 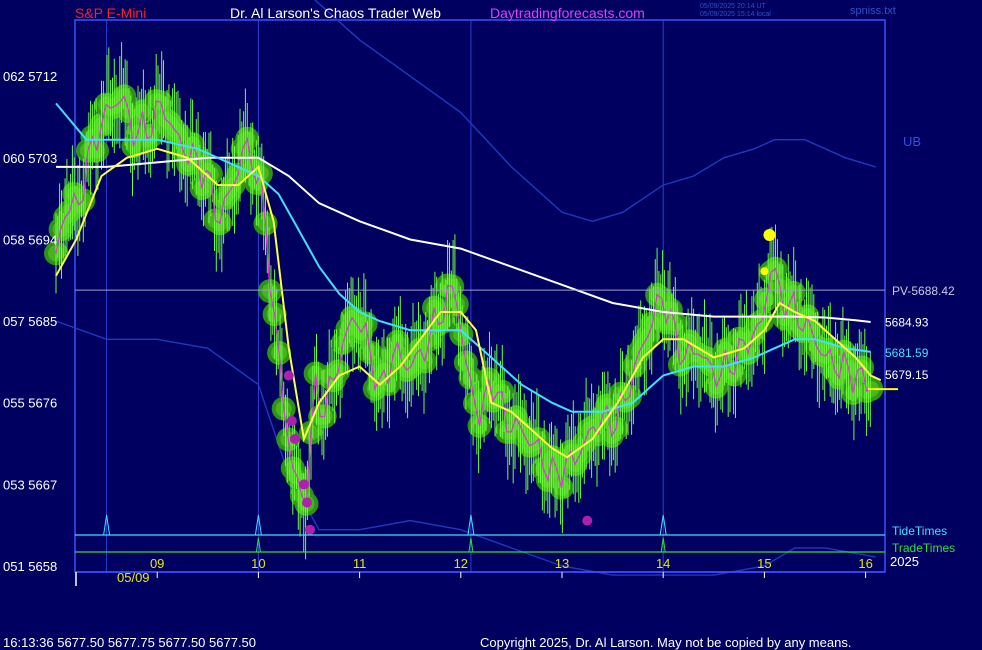 I want to click on quote-line: 16:13:36 5677.50 5677.75 5677.50 5677.50, so click(x=130, y=642).